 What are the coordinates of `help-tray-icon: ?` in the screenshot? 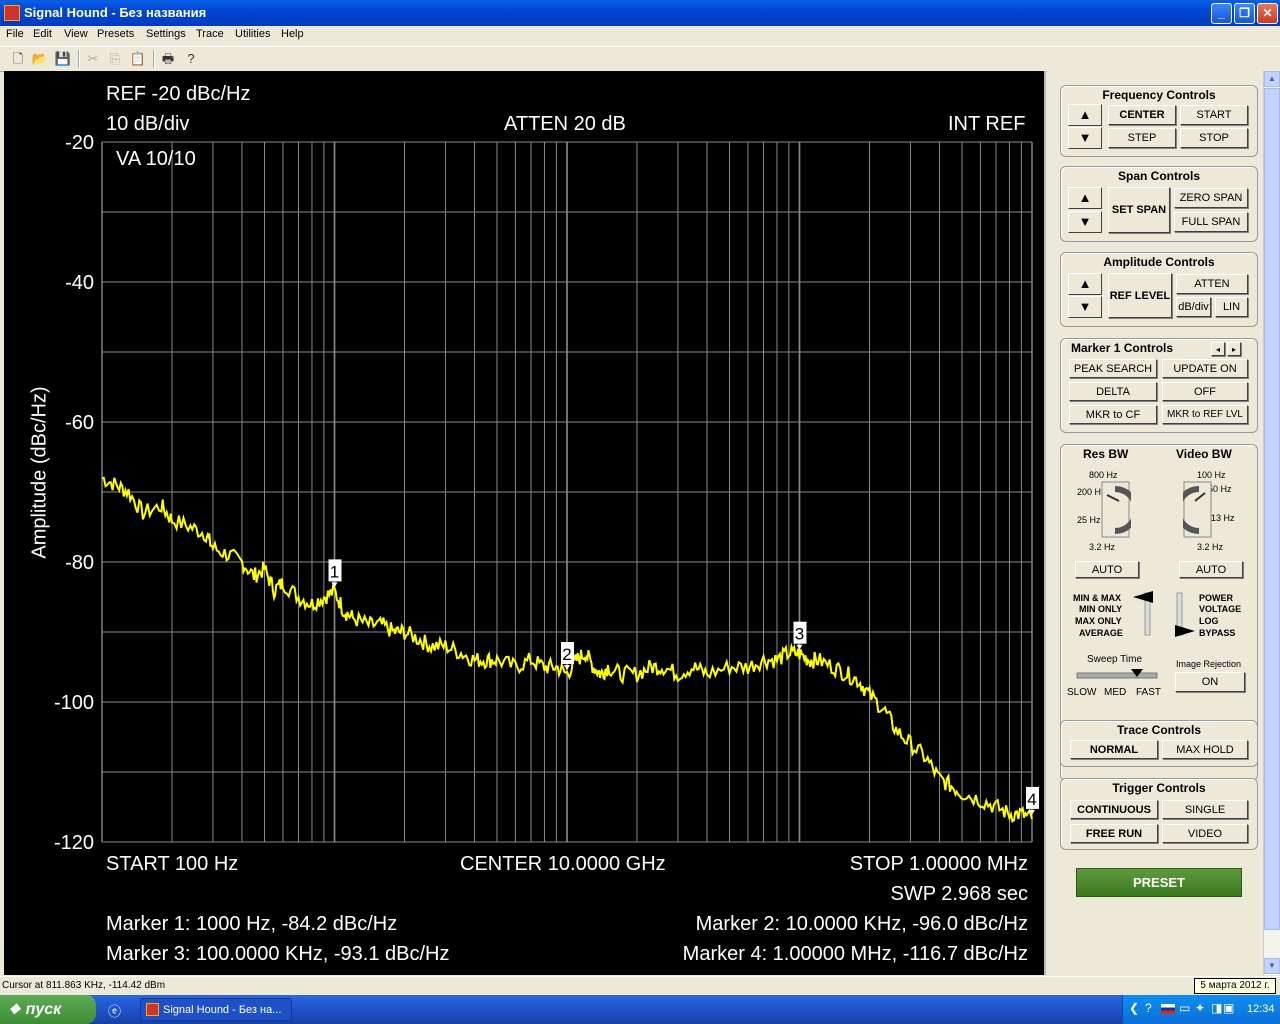 It's located at (1148, 1008).